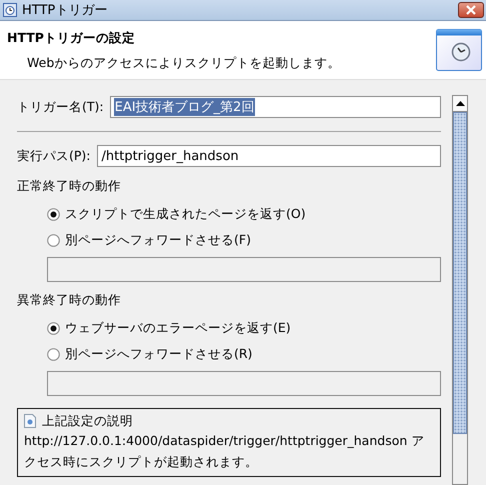  Describe the element at coordinates (268, 156) in the screenshot. I see `path-field: /httptrigger_handson` at that location.